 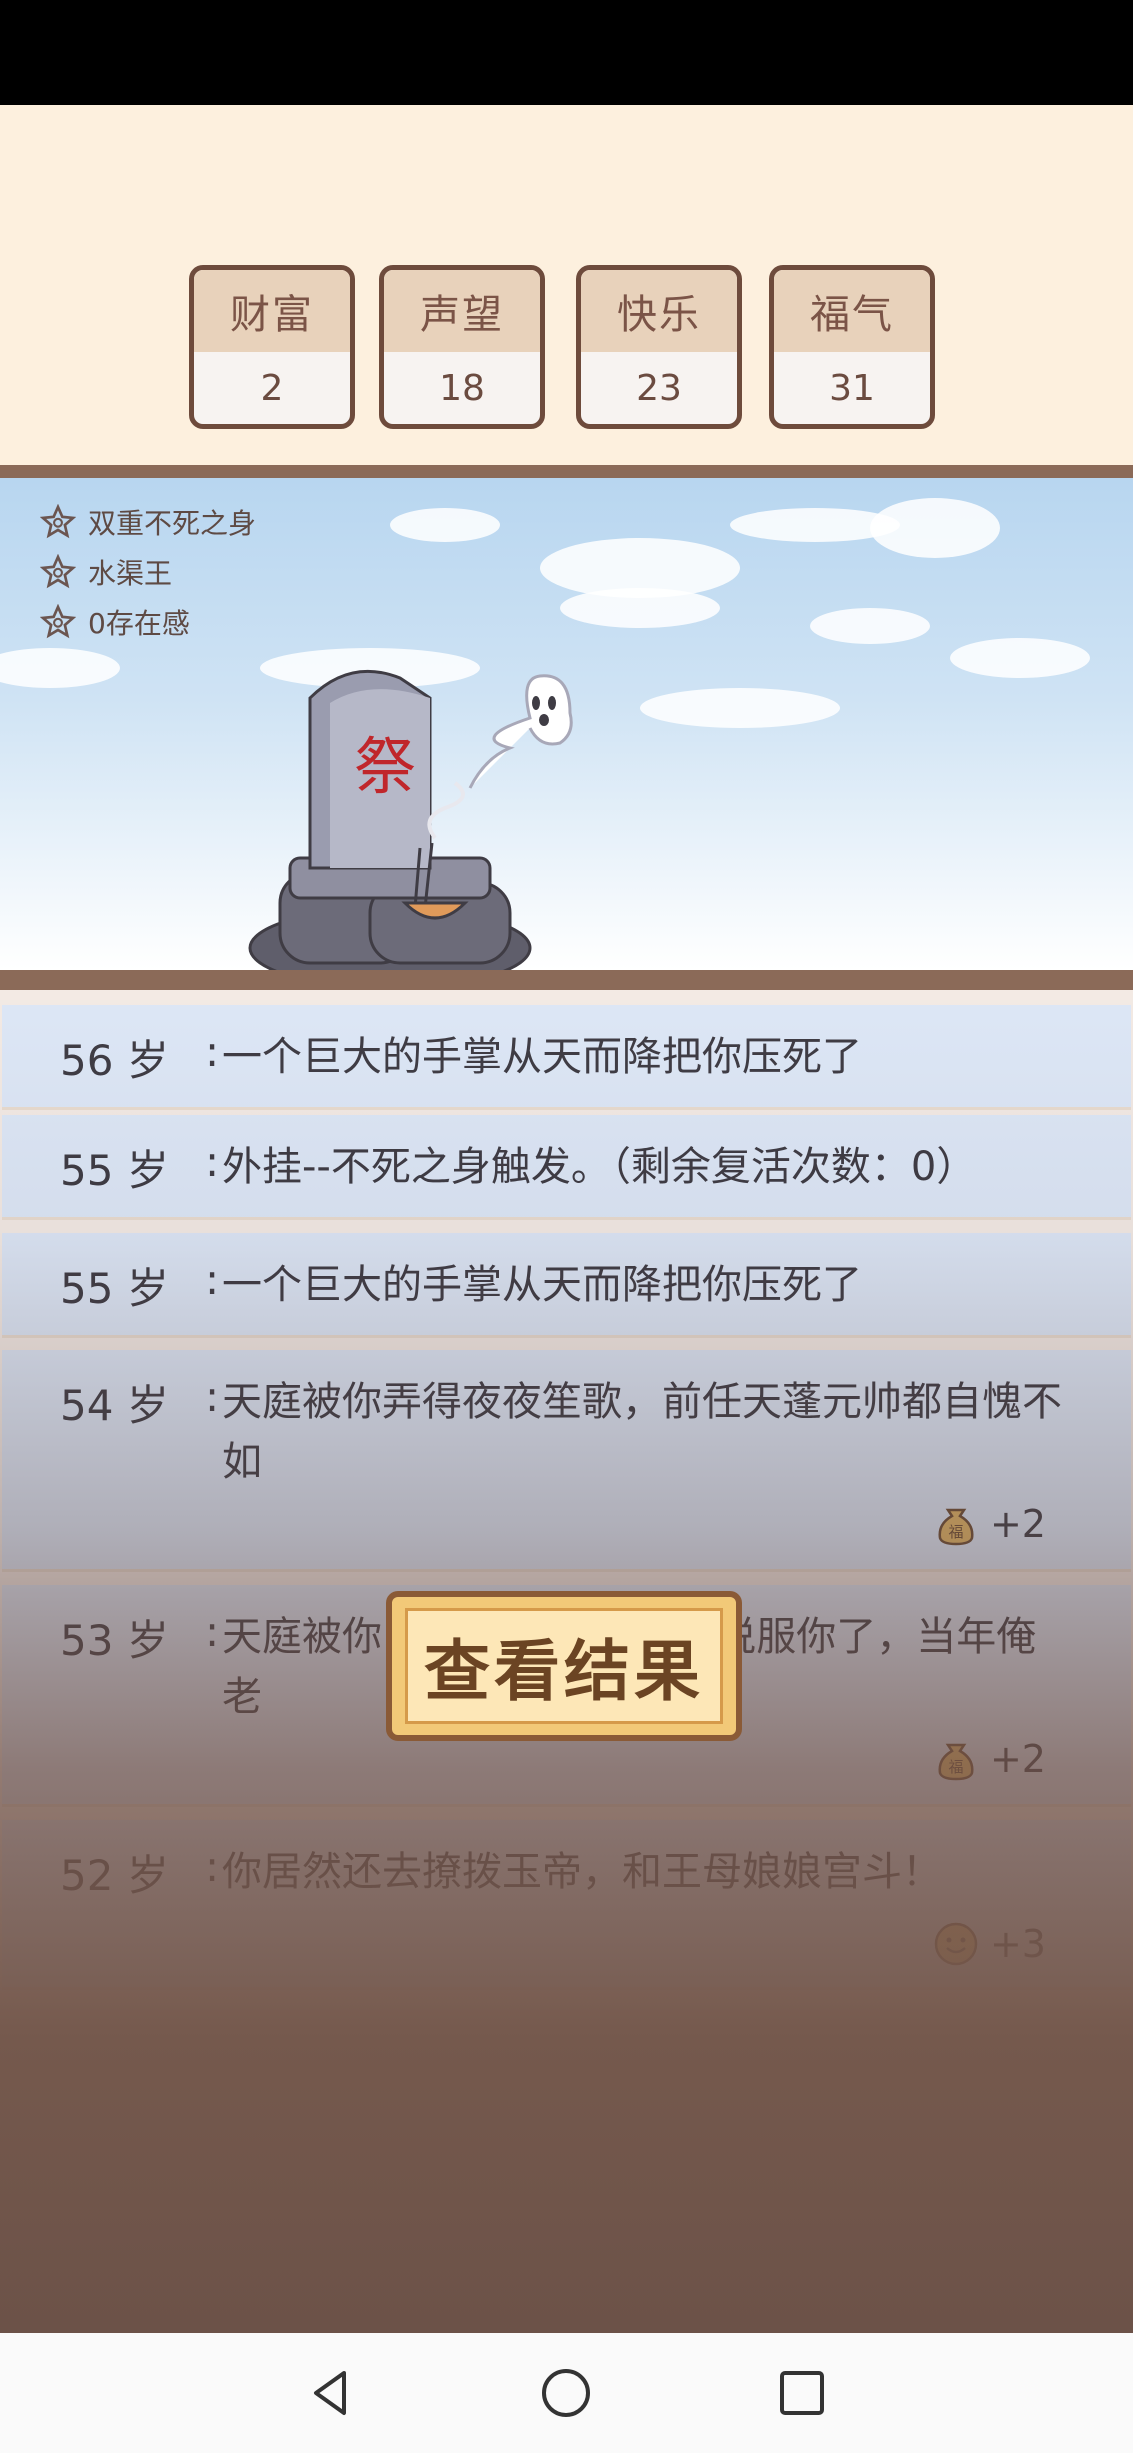 What do you see at coordinates (114, 1640) in the screenshot?
I see `log-age: 53 岁` at bounding box center [114, 1640].